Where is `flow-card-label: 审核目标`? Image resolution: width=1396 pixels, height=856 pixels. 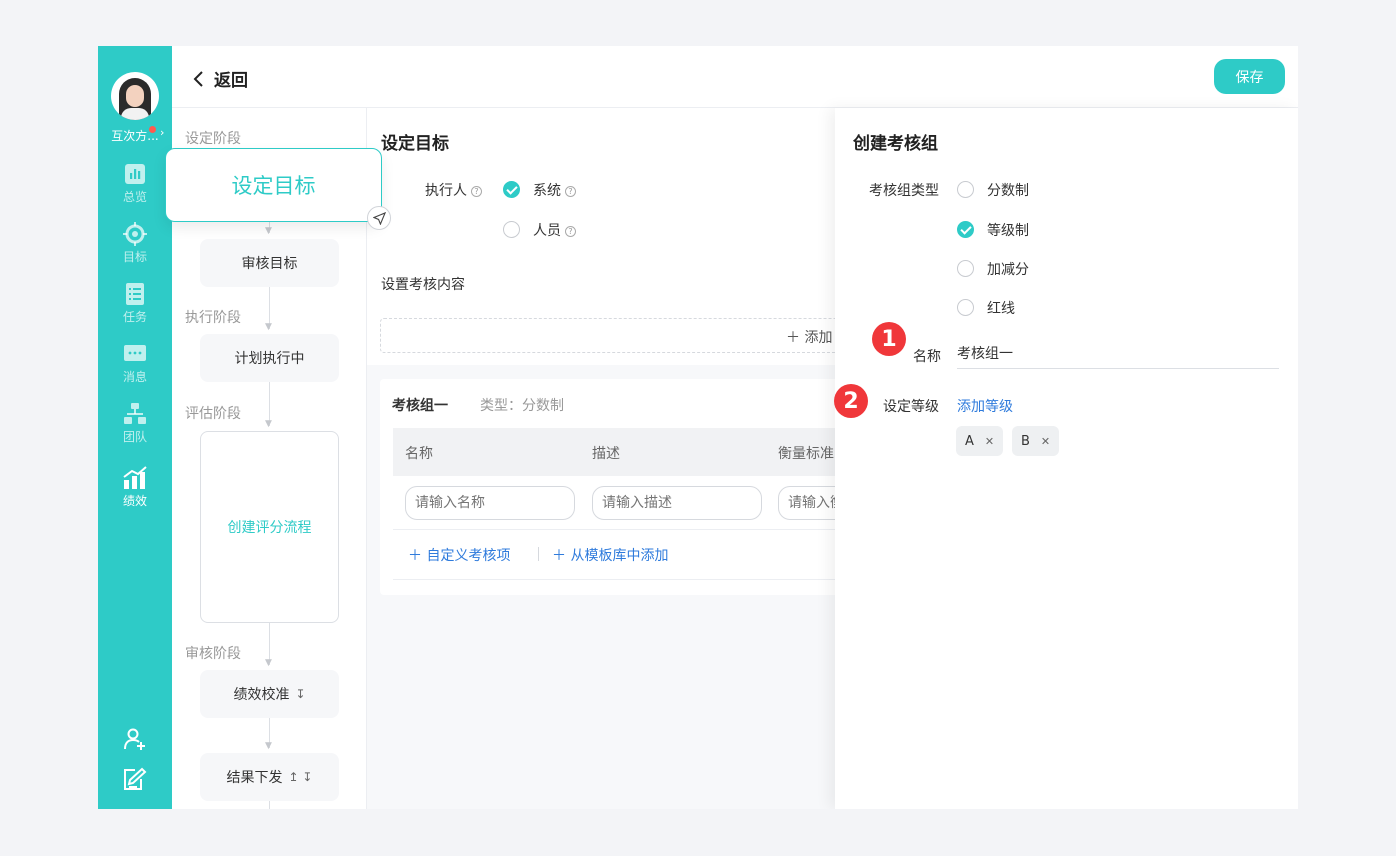 flow-card-label: 审核目标 is located at coordinates (269, 264).